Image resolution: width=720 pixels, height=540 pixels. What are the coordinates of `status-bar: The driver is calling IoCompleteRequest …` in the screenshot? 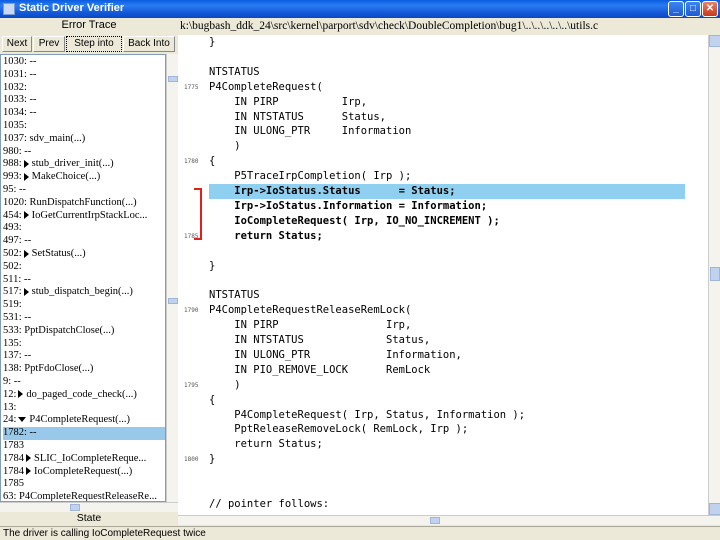 It's located at (360, 533).